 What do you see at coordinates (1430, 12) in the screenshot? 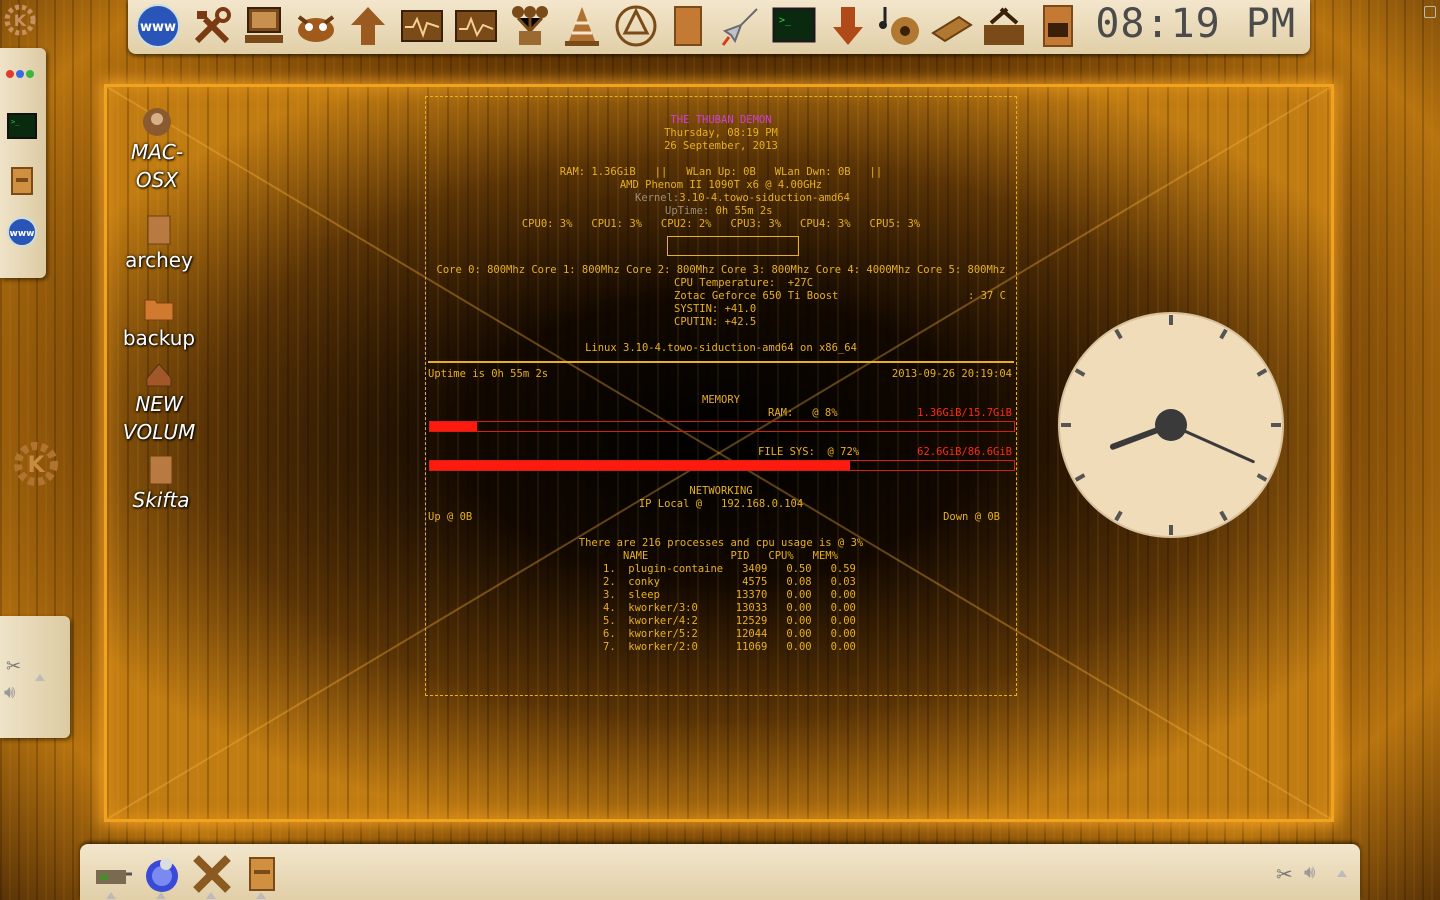
I see `window-control` at bounding box center [1430, 12].